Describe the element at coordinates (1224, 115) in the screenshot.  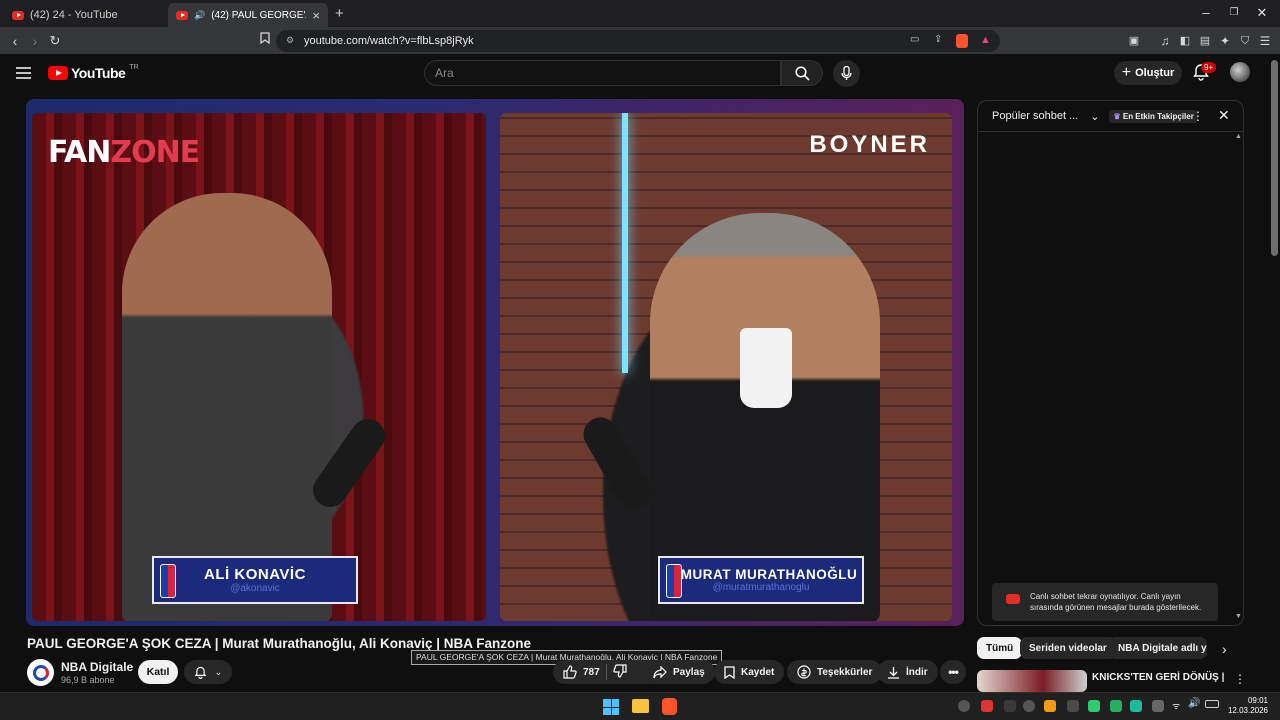
I see `close-chat-icon: ✕` at that location.